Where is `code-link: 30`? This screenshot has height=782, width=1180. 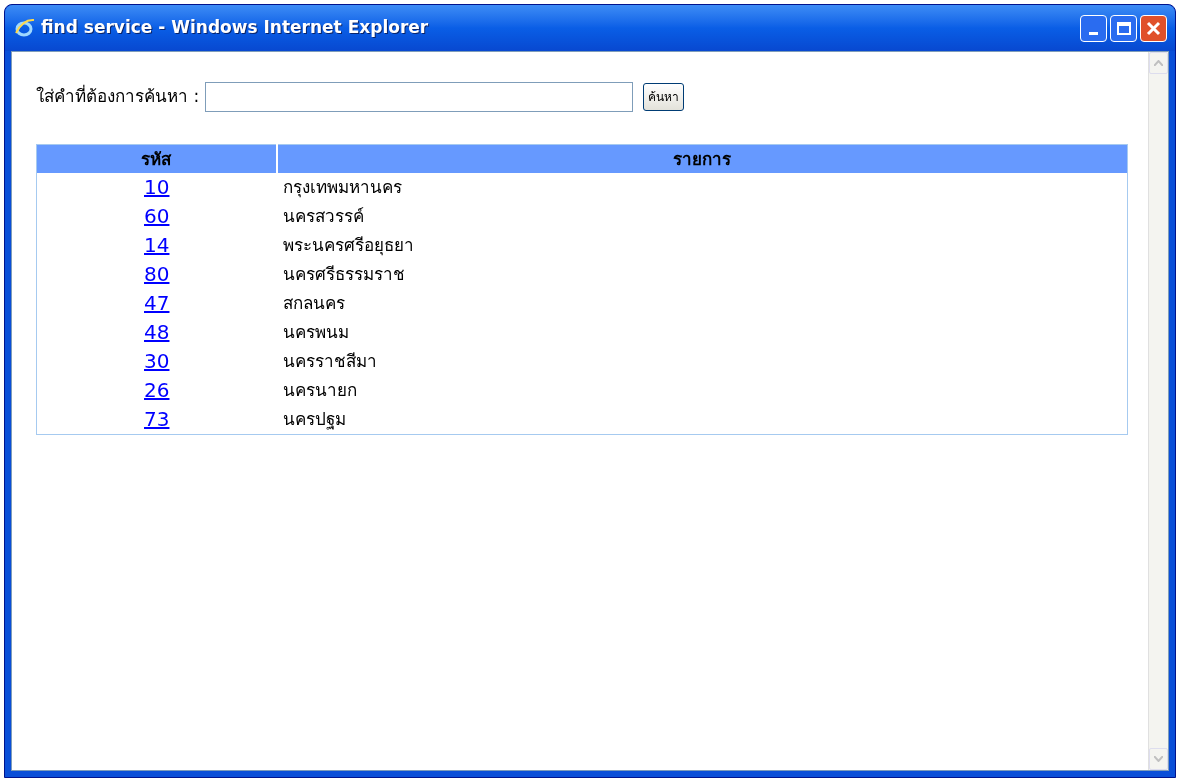 code-link: 30 is located at coordinates (157, 361).